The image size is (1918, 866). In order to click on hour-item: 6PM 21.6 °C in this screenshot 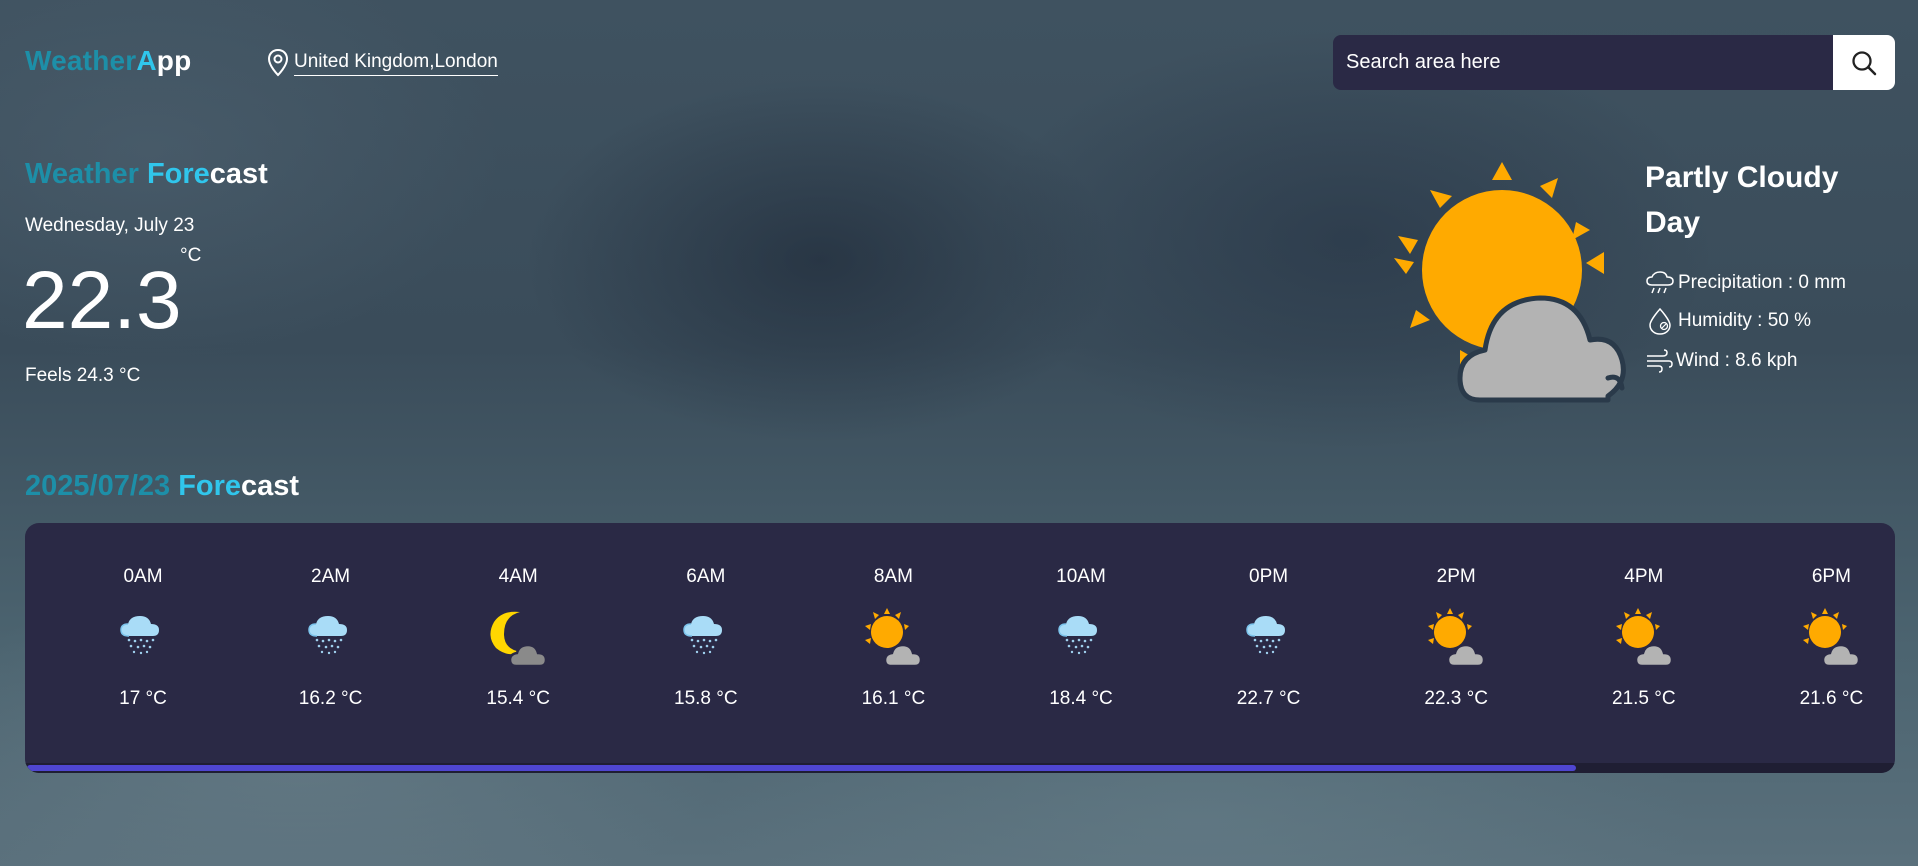, I will do `click(1816, 637)`.